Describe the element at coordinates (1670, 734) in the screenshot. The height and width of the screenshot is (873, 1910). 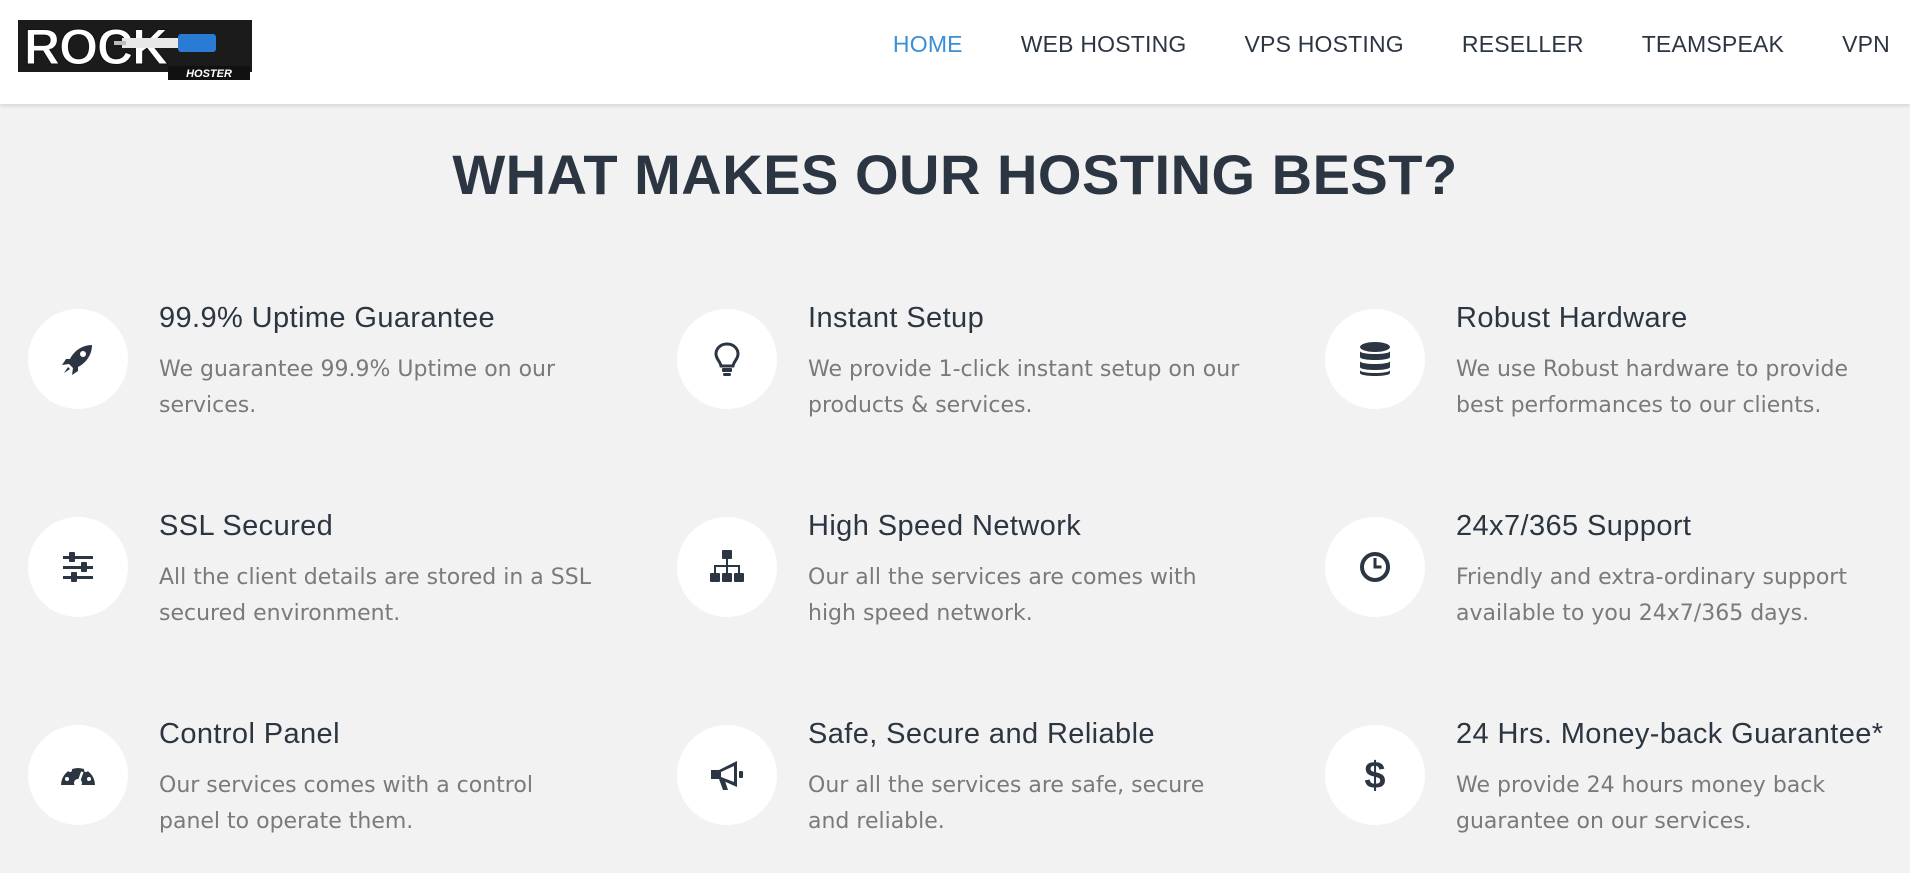
I see `feature-title: 24 Hrs. Money-back Guarantee*` at that location.